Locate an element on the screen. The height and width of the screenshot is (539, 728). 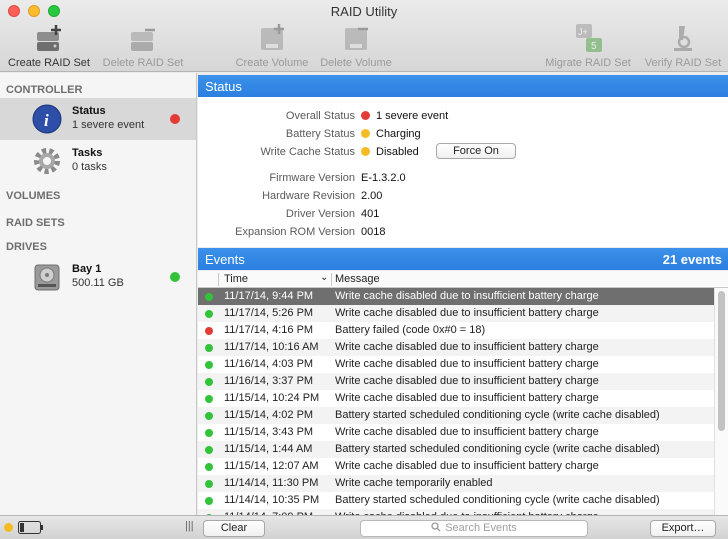
svg-text: 5 is located at coordinates (594, 46).